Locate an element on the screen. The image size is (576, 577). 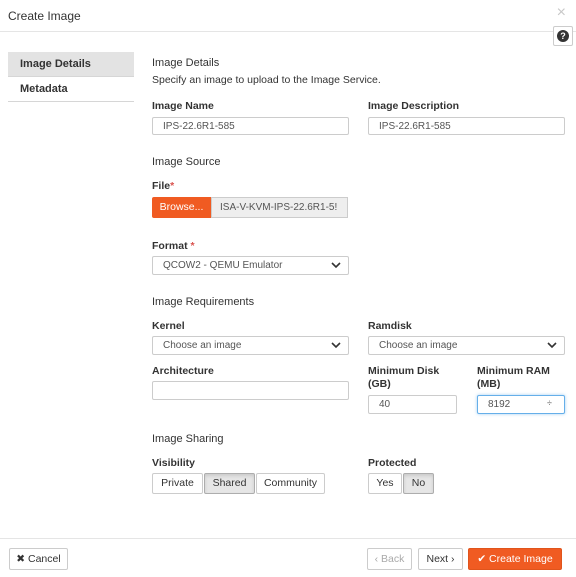
format-label: Format * is located at coordinates (173, 246).